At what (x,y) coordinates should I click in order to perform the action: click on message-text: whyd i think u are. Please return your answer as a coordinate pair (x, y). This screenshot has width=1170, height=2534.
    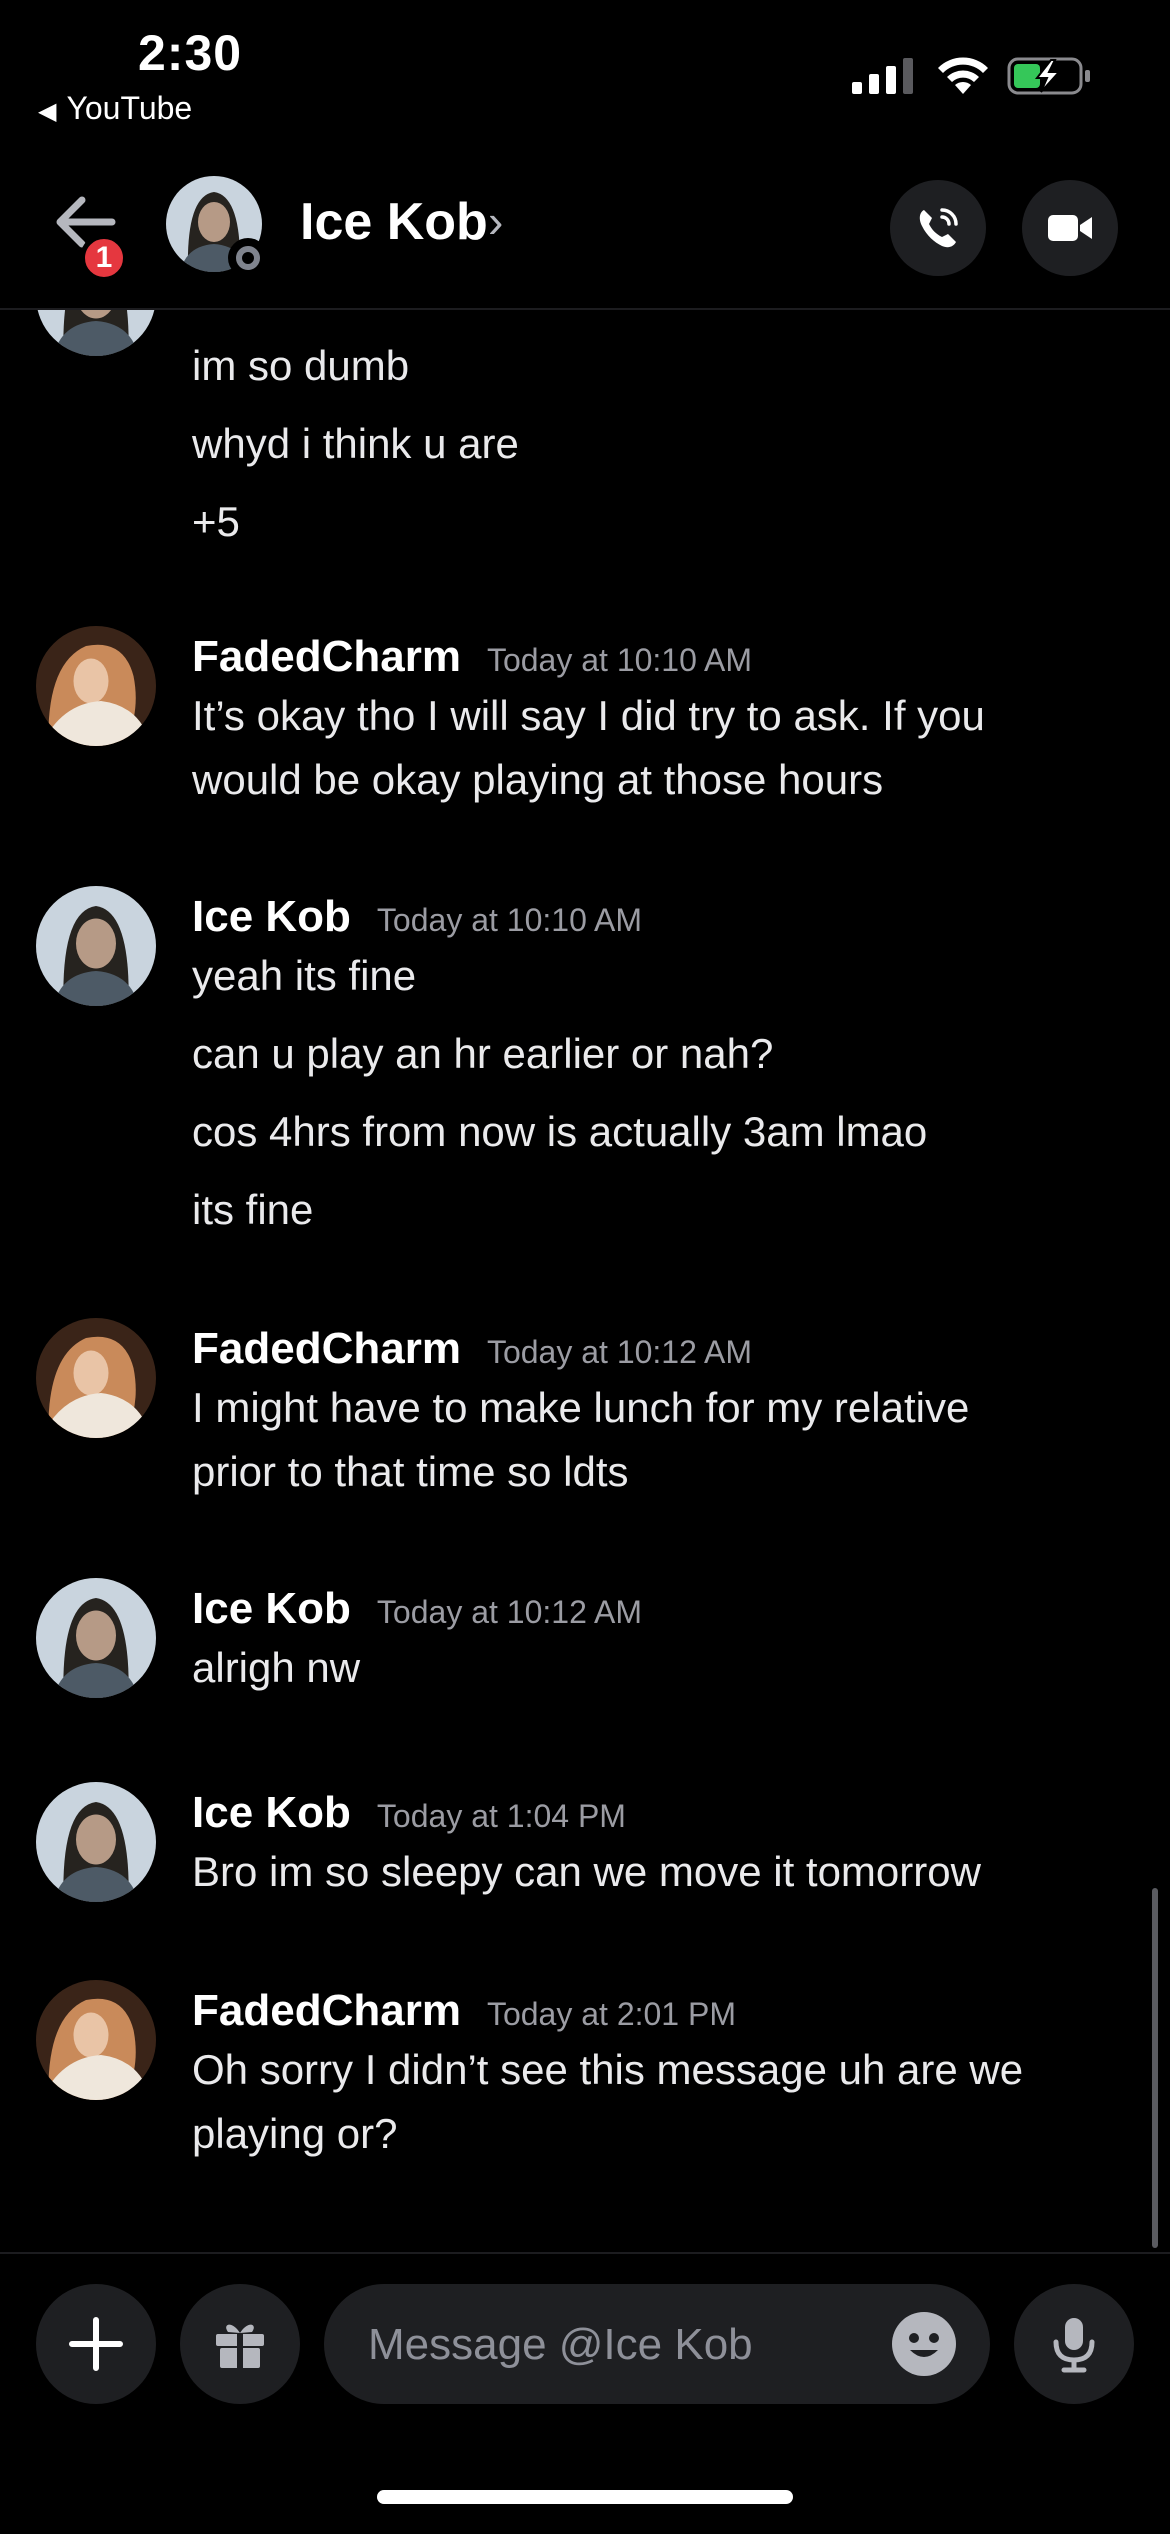
    Looking at the image, I should click on (355, 443).